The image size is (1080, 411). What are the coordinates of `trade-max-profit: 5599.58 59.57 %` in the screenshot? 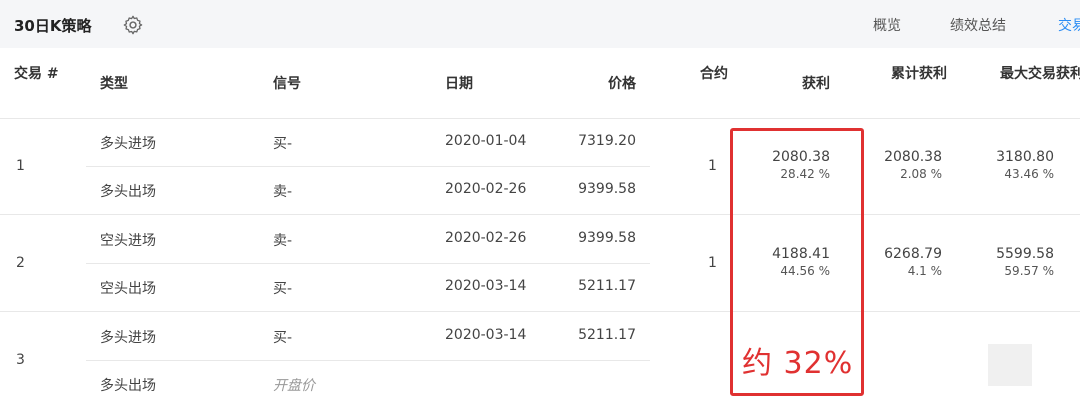 It's located at (1012, 263).